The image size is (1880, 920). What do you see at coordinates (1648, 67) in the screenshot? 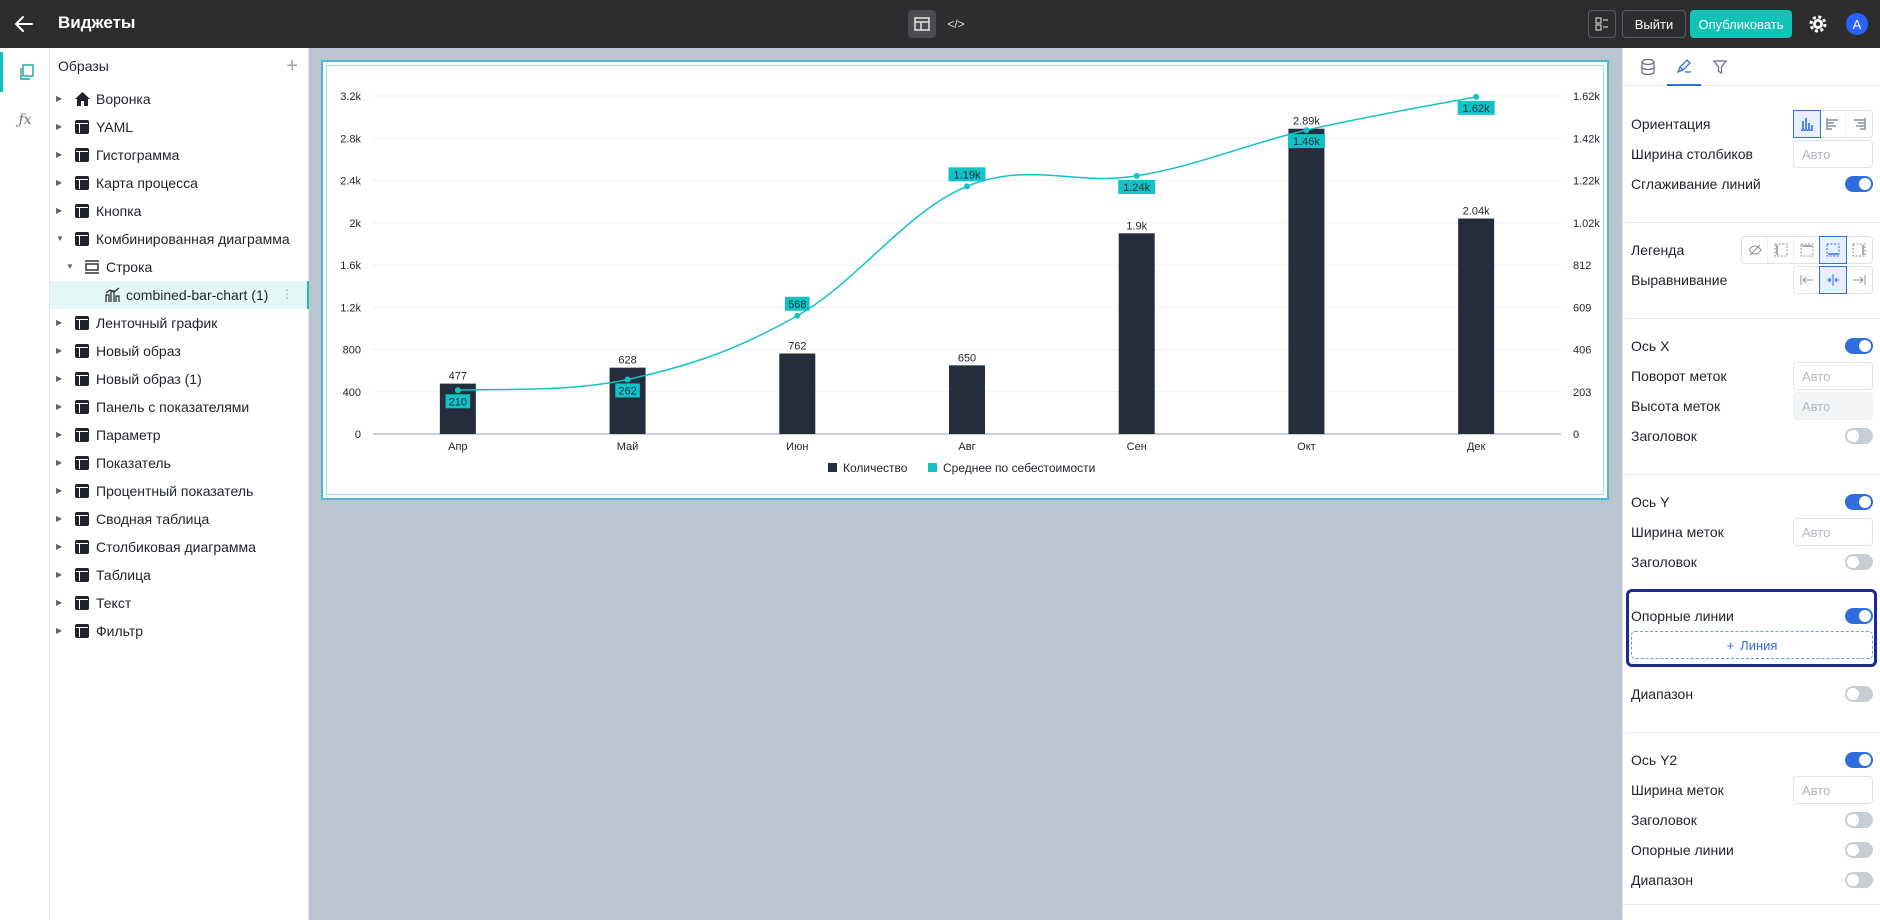
I see `data-source-icon` at bounding box center [1648, 67].